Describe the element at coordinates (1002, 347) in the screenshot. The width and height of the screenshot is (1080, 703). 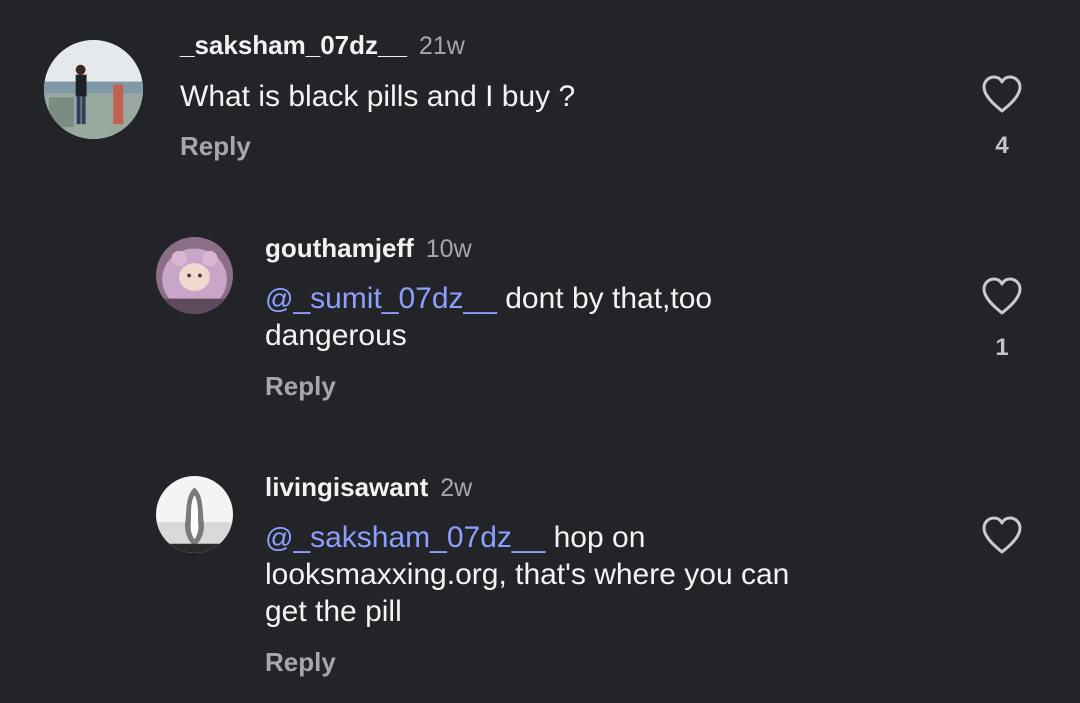
I see `like-count: 1` at that location.